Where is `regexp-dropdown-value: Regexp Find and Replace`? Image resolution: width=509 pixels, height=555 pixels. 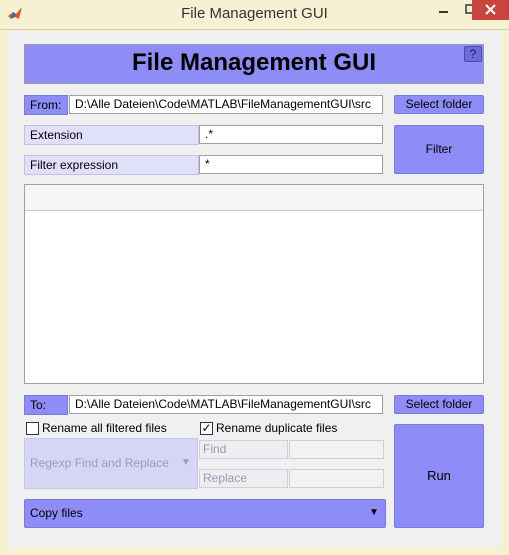 regexp-dropdown-value: Regexp Find and Replace is located at coordinates (99, 463).